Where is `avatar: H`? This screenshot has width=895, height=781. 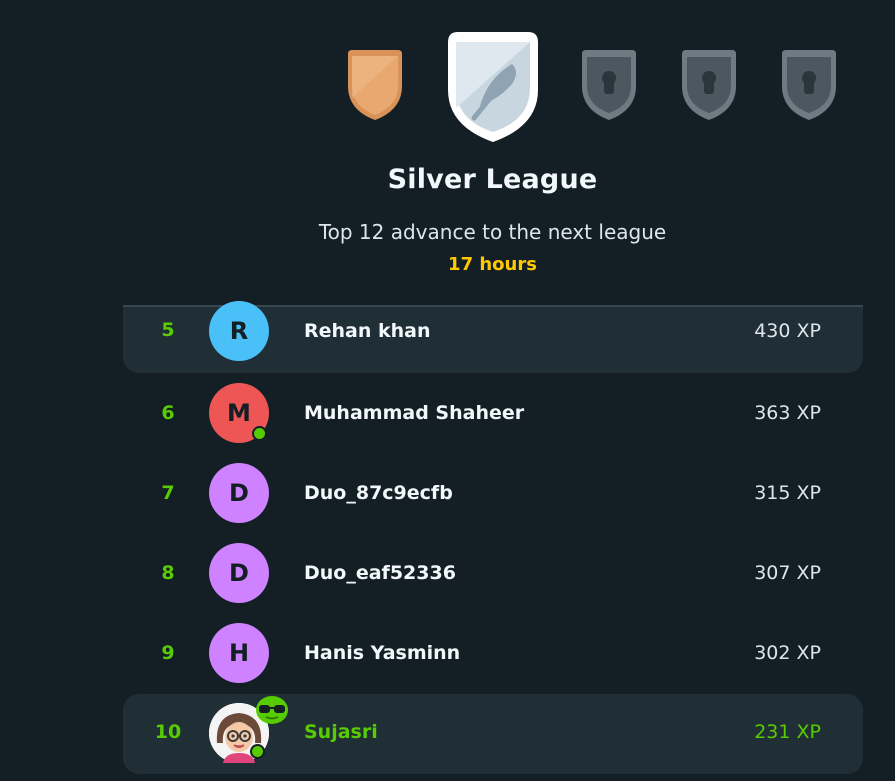
avatar: H is located at coordinates (239, 653).